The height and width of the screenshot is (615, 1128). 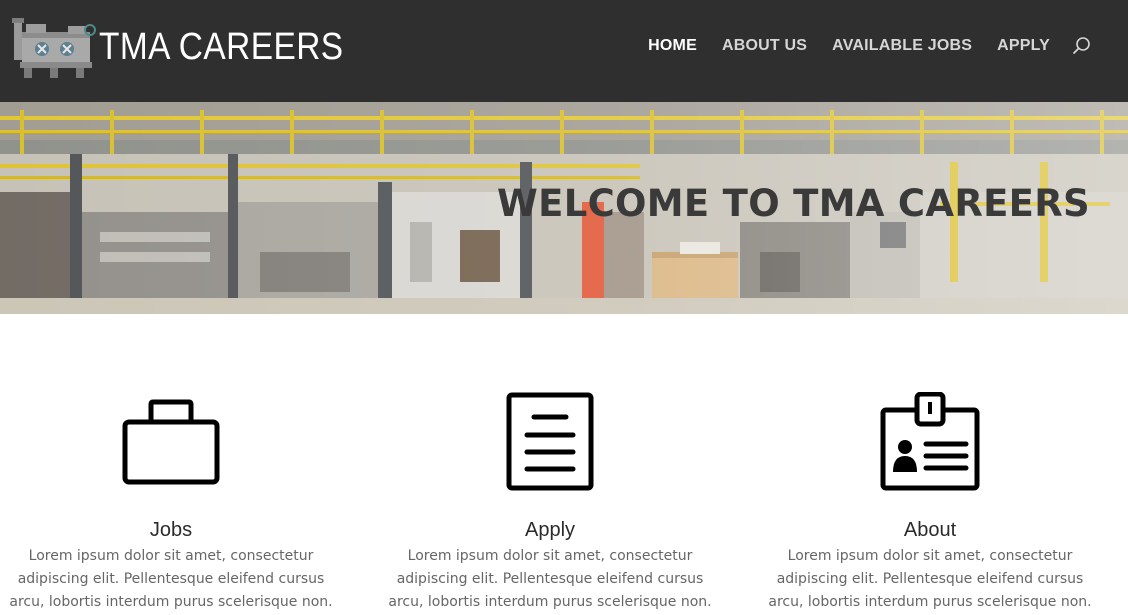 What do you see at coordinates (221, 47) in the screenshot?
I see `logo-text: TMA CAREERS` at bounding box center [221, 47].